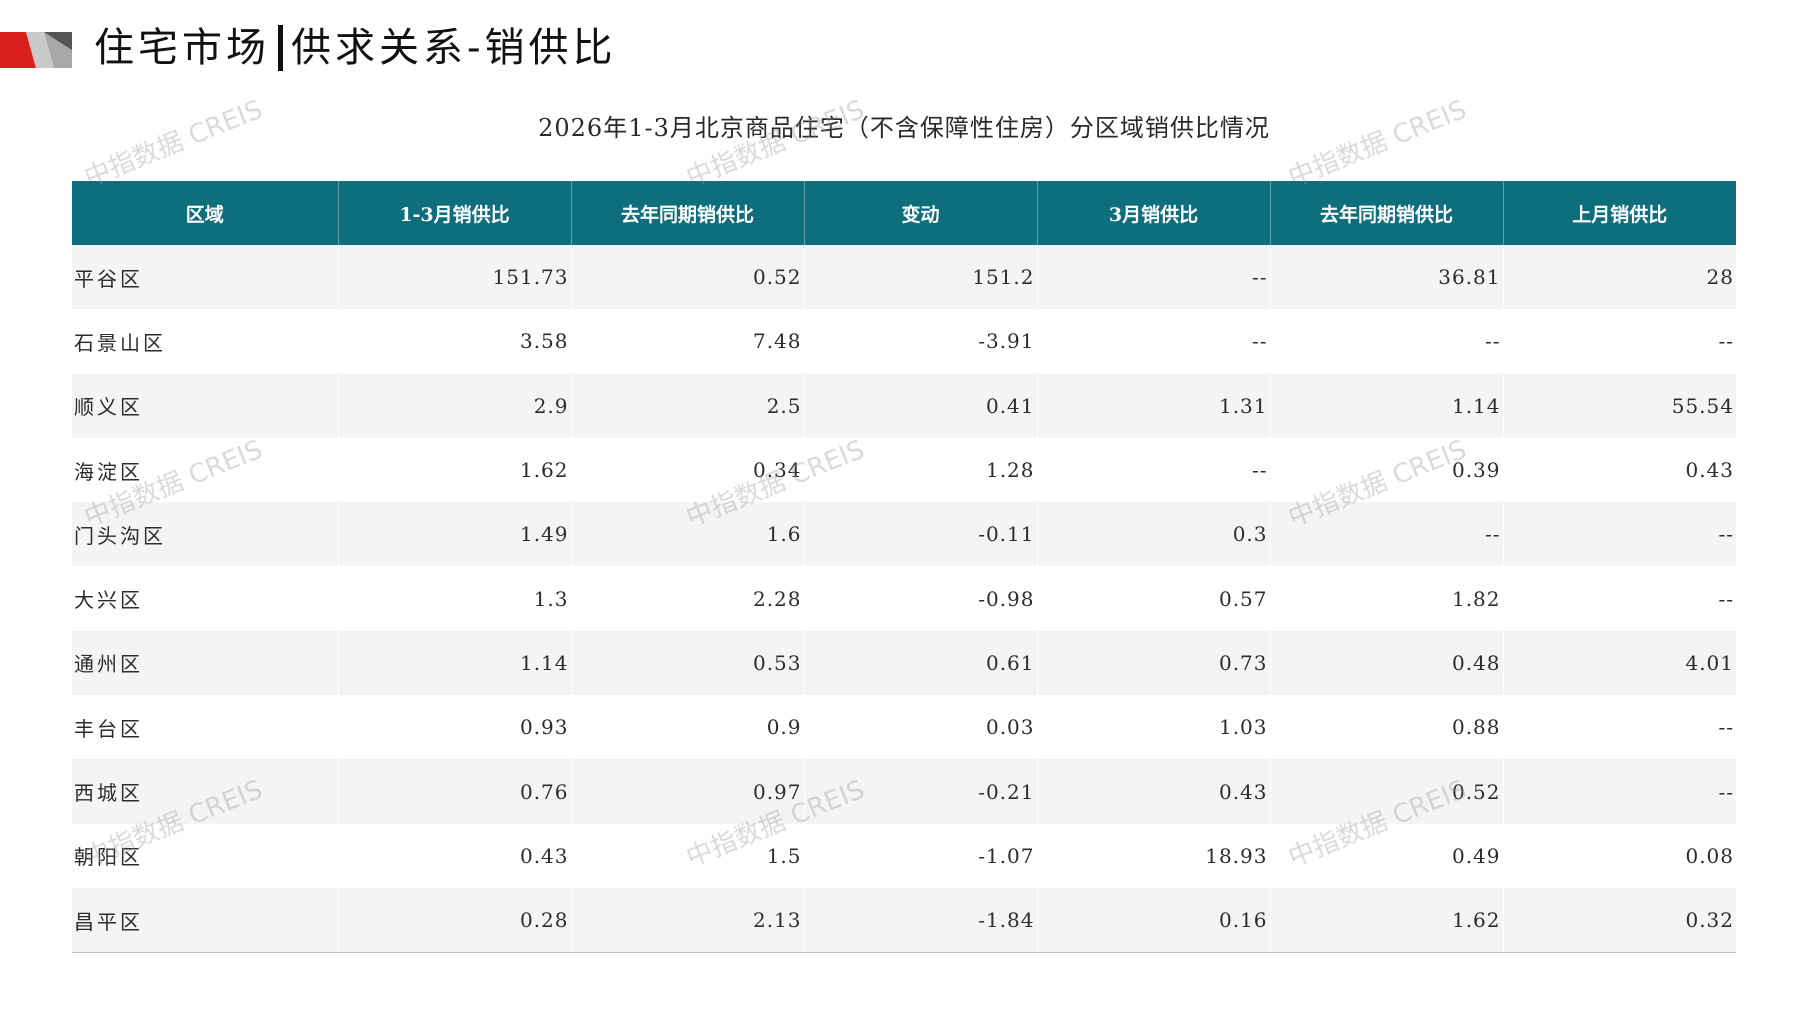  Describe the element at coordinates (1387, 663) in the screenshot. I see `value-cell: 0.48` at that location.